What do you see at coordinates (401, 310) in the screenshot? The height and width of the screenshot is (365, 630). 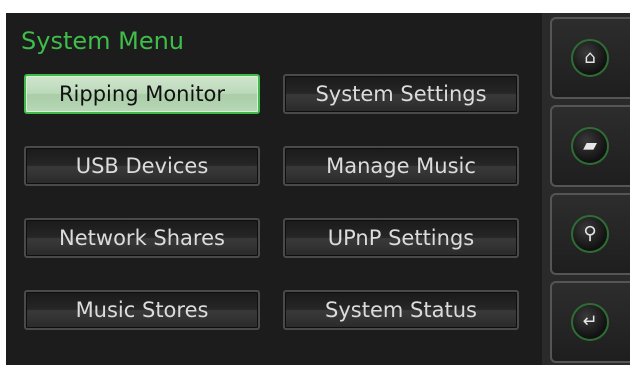 I see `system-status-button: System Status` at bounding box center [401, 310].